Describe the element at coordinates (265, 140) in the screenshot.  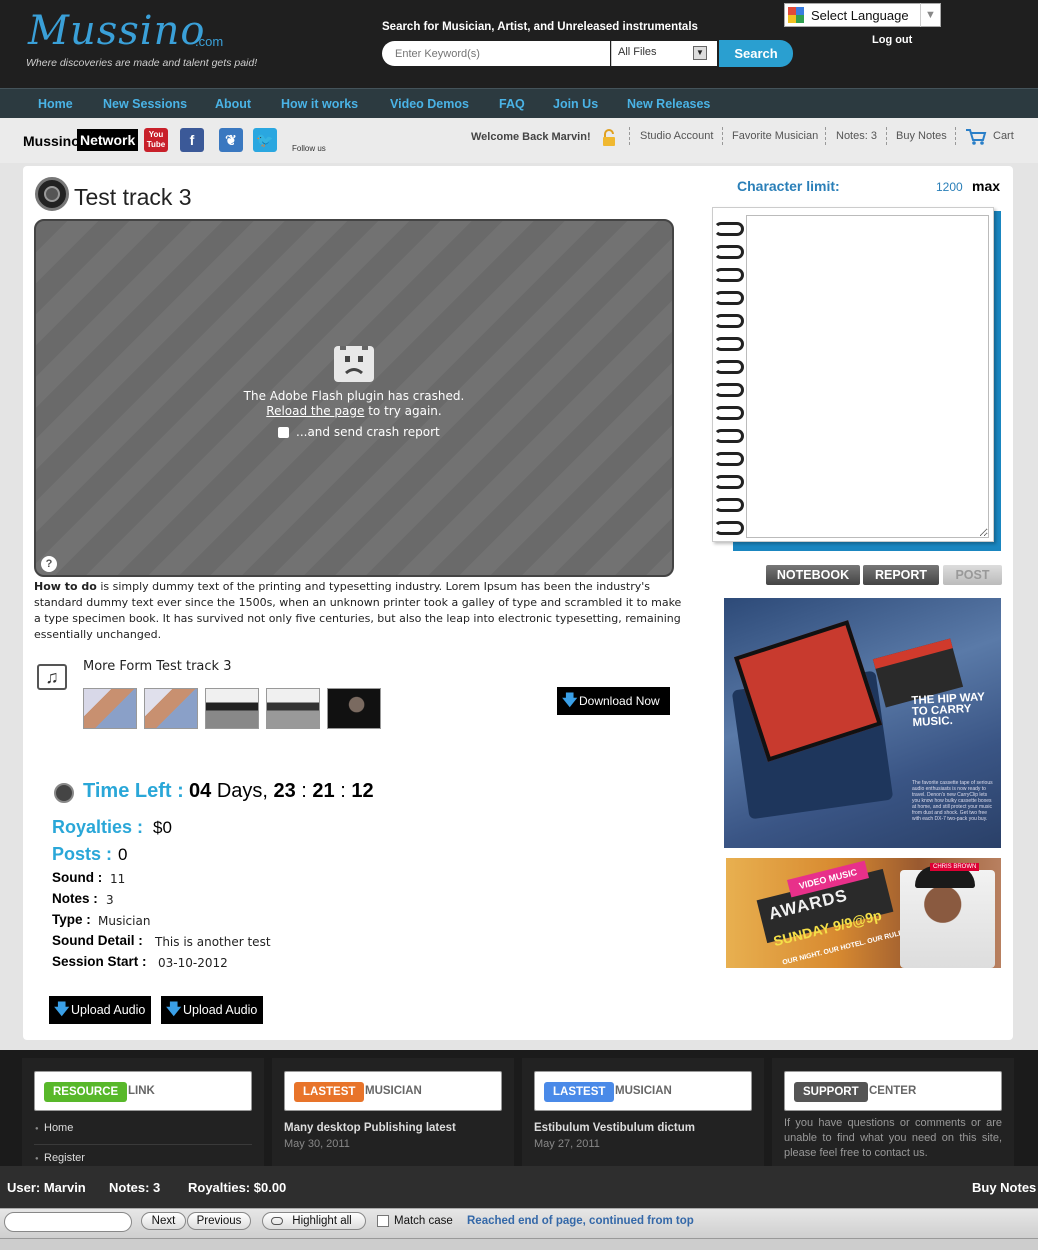
I see `twitter-icon: 🐦` at that location.